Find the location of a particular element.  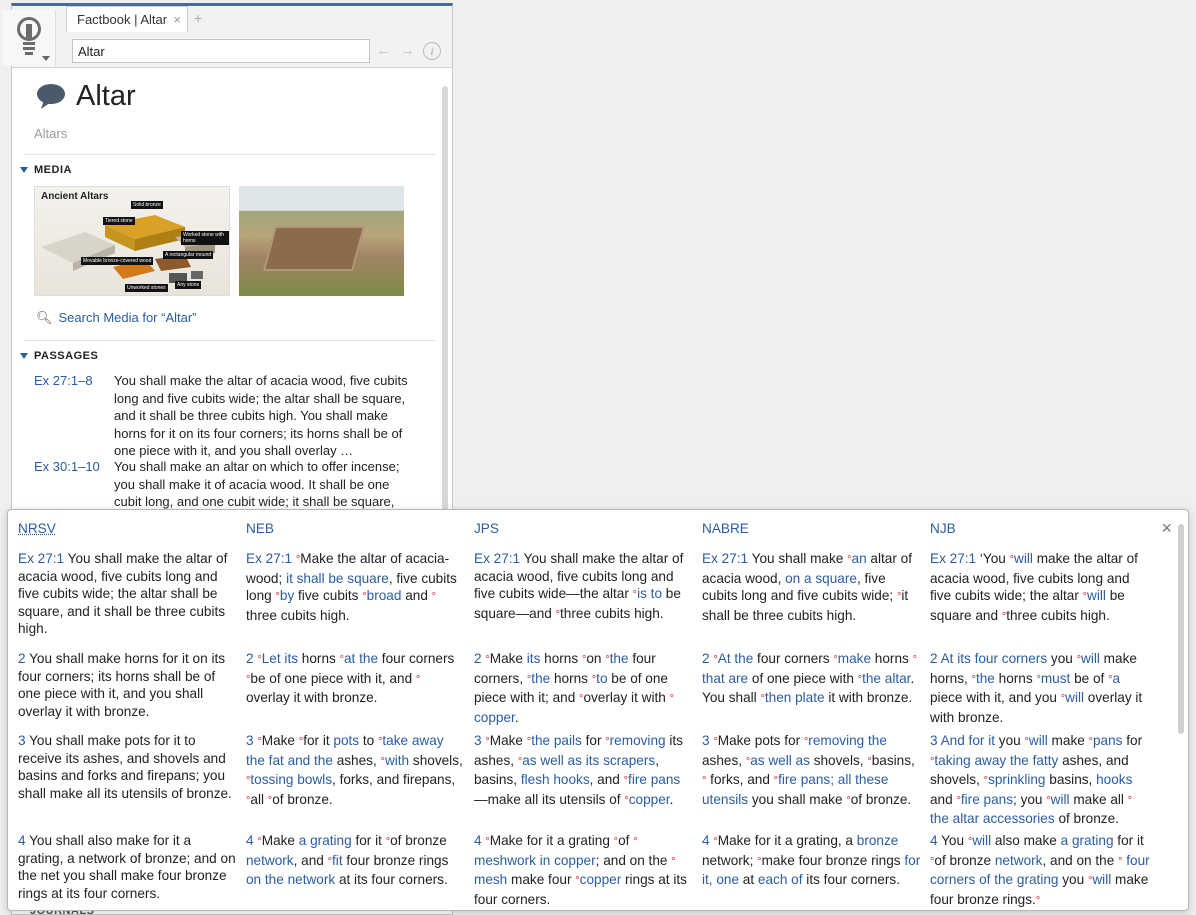

back-arrow-icon: ← is located at coordinates (383, 50).